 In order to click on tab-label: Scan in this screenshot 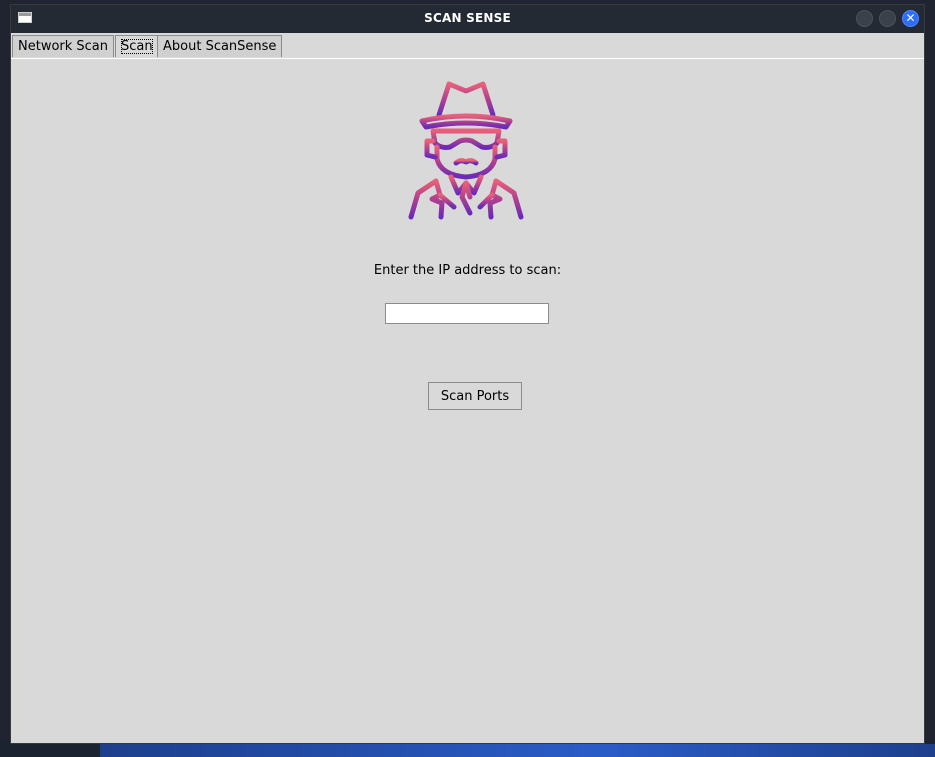, I will do `click(137, 46)`.